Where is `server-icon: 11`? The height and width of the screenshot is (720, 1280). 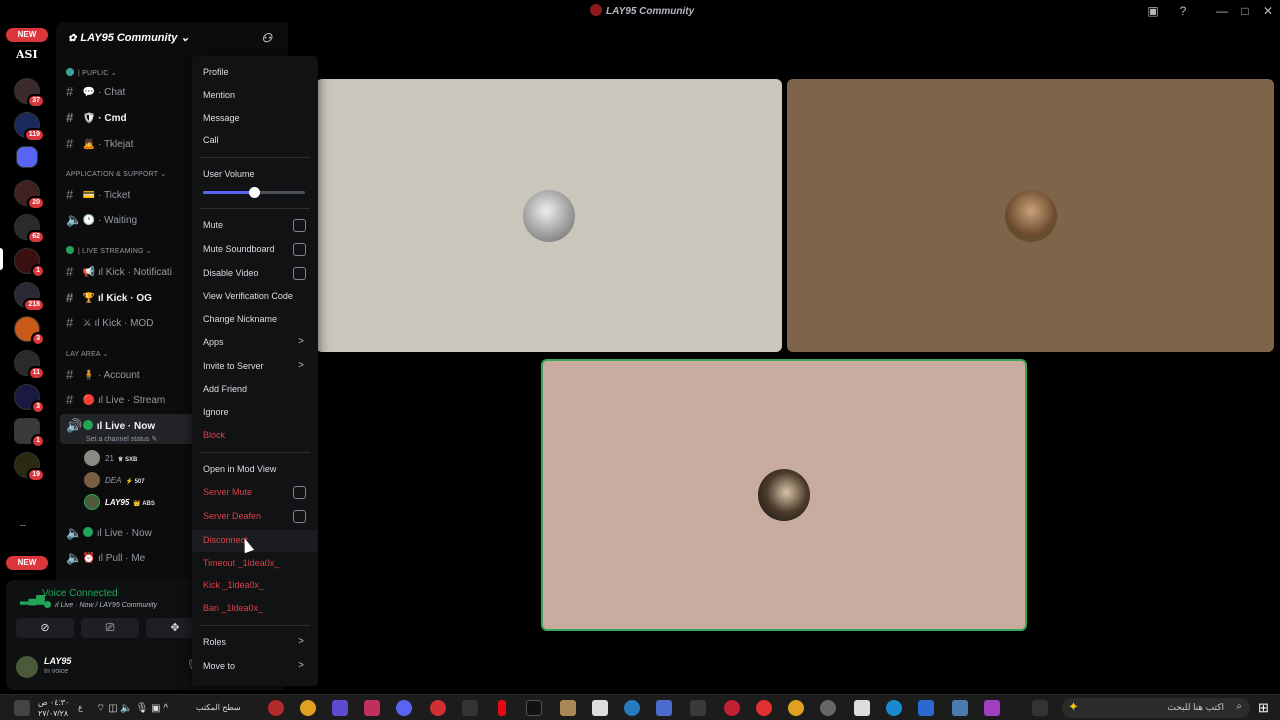 server-icon: 11 is located at coordinates (29, 365).